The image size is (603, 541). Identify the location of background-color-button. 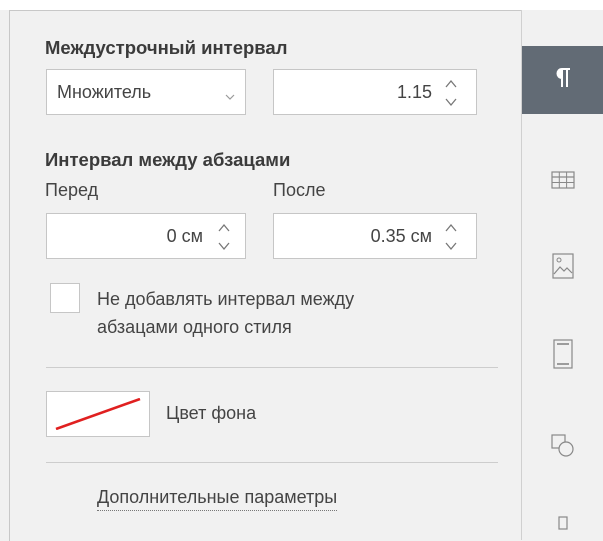
(98, 414).